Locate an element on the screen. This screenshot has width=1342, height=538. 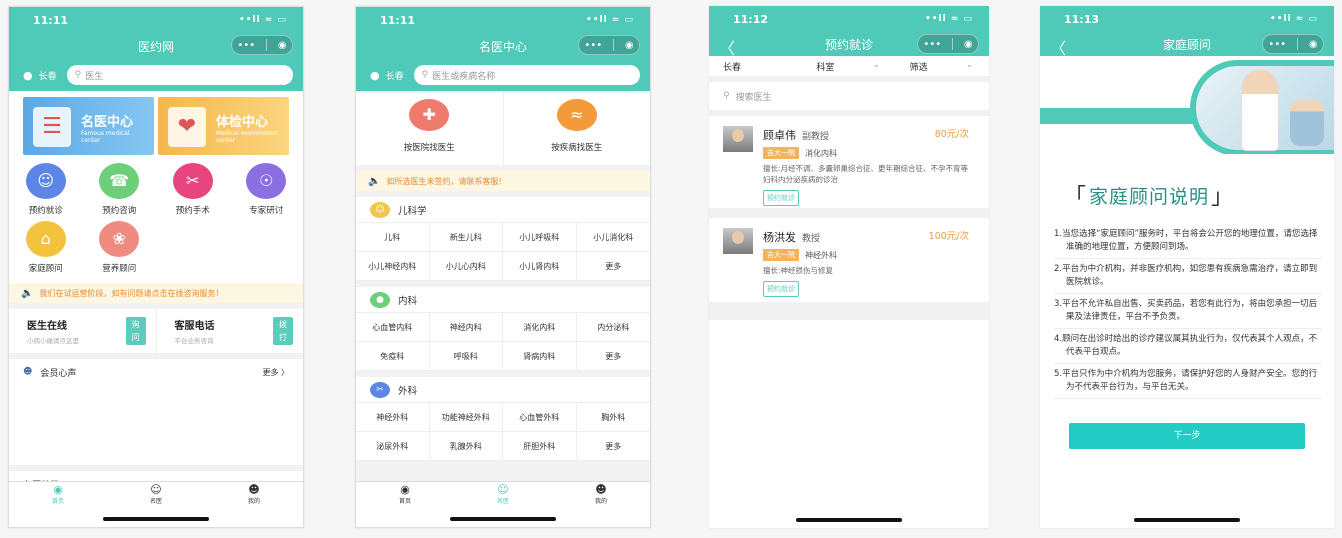
find-label: 按疾病找医生 is located at coordinates (577, 148).